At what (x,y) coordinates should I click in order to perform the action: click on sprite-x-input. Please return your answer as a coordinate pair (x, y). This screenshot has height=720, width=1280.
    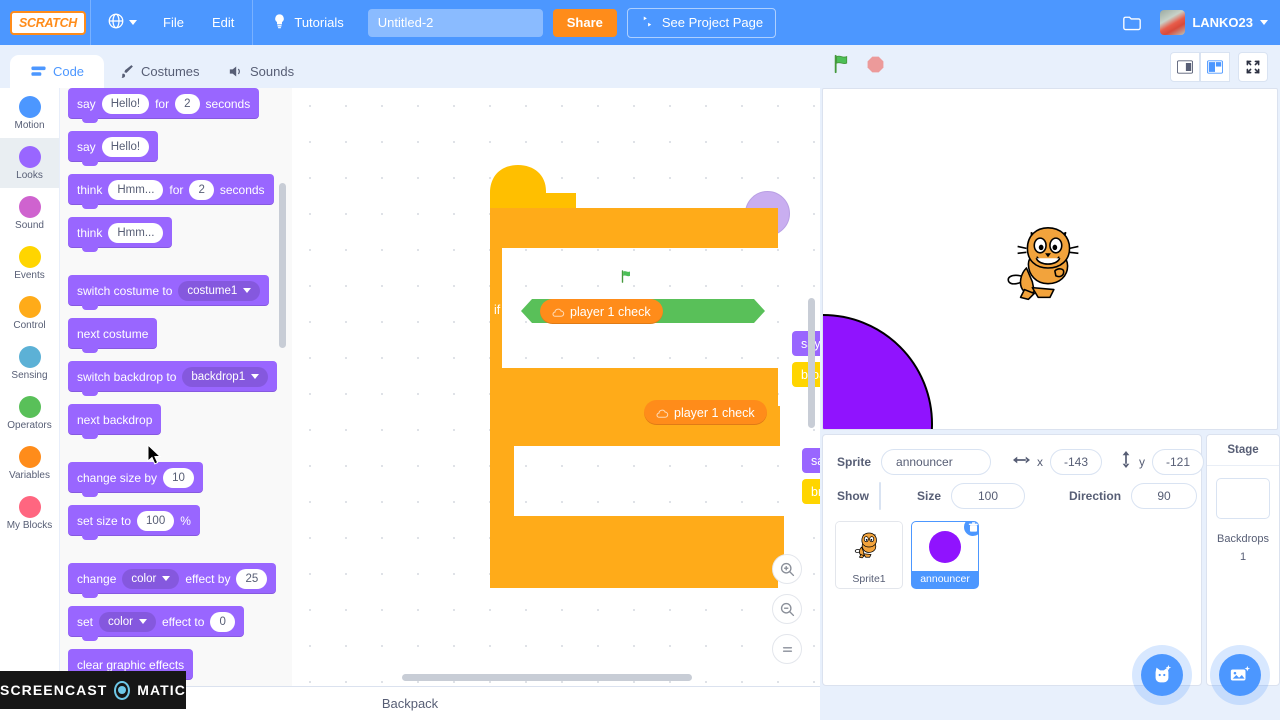
    Looking at the image, I should click on (1076, 462).